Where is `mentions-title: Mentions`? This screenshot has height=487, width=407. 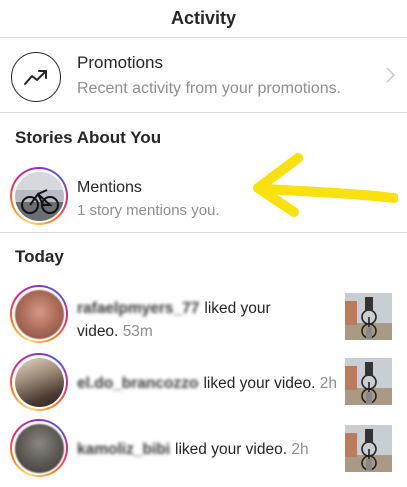 mentions-title: Mentions is located at coordinates (109, 188).